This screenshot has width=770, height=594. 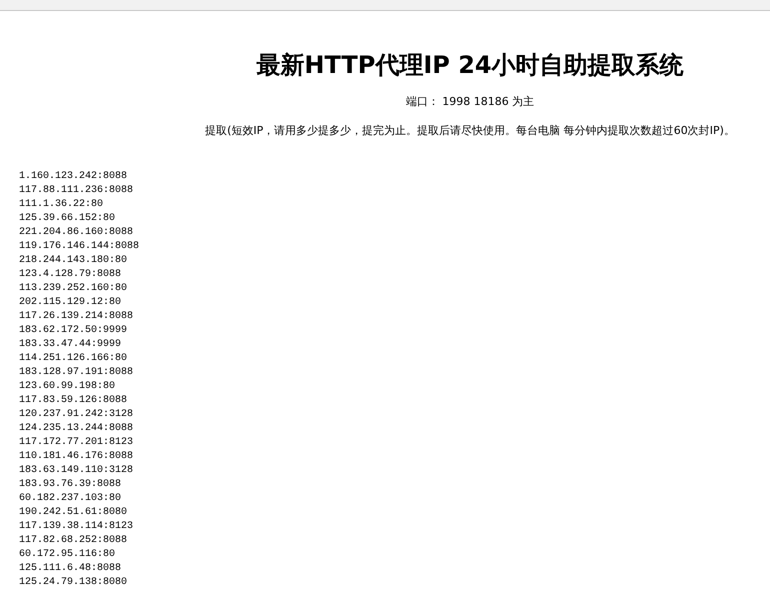 I want to click on proxy-address: 117.82.68.252:8088, so click(x=73, y=541).